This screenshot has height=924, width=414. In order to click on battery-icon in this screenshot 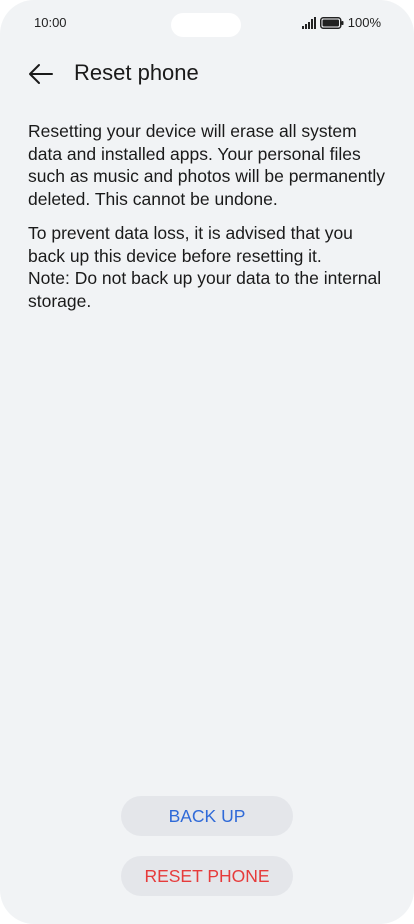, I will do `click(331, 22)`.